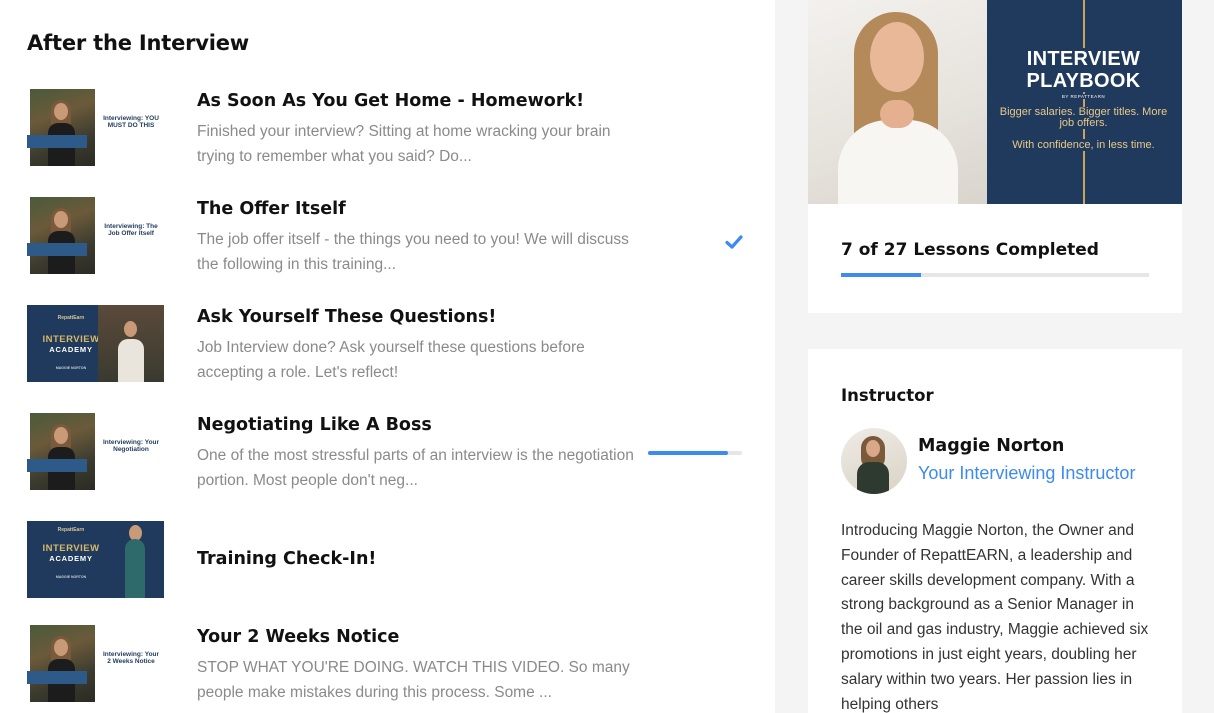 The image size is (1214, 713). I want to click on lesson-thumbnail: Interviewing: YOU MUST DO THIS, so click(95, 127).